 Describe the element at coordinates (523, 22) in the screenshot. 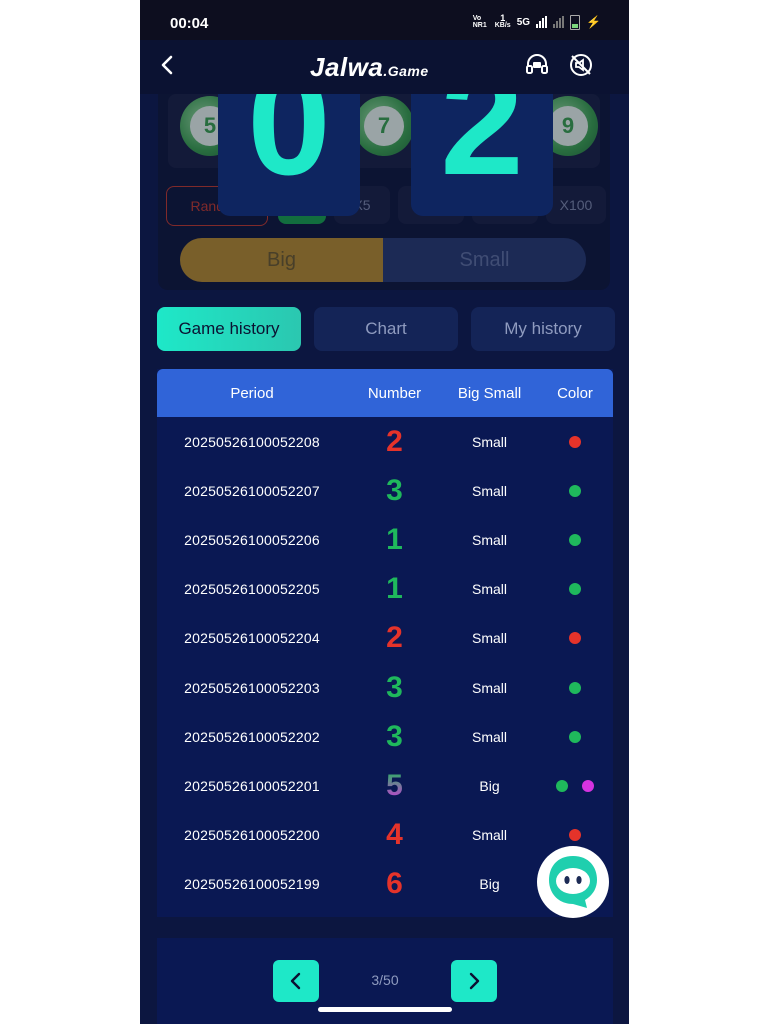

I see `network-label: 5G` at that location.